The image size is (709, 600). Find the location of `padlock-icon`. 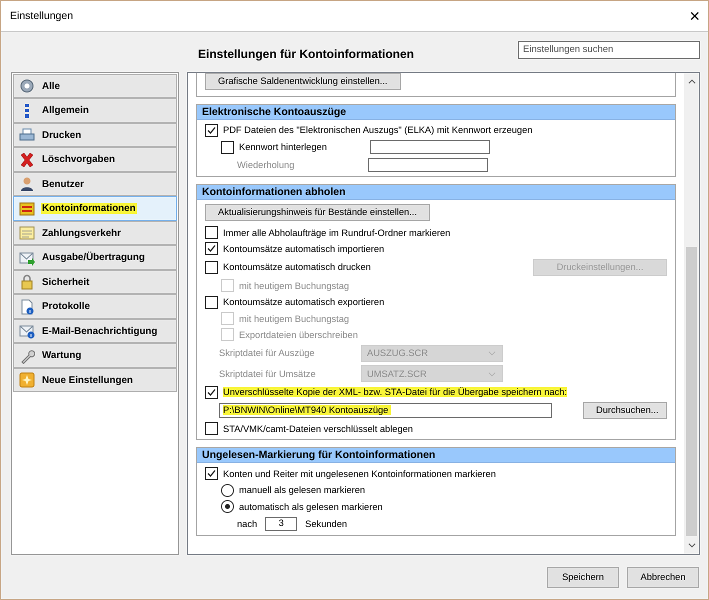

padlock-icon is located at coordinates (27, 282).